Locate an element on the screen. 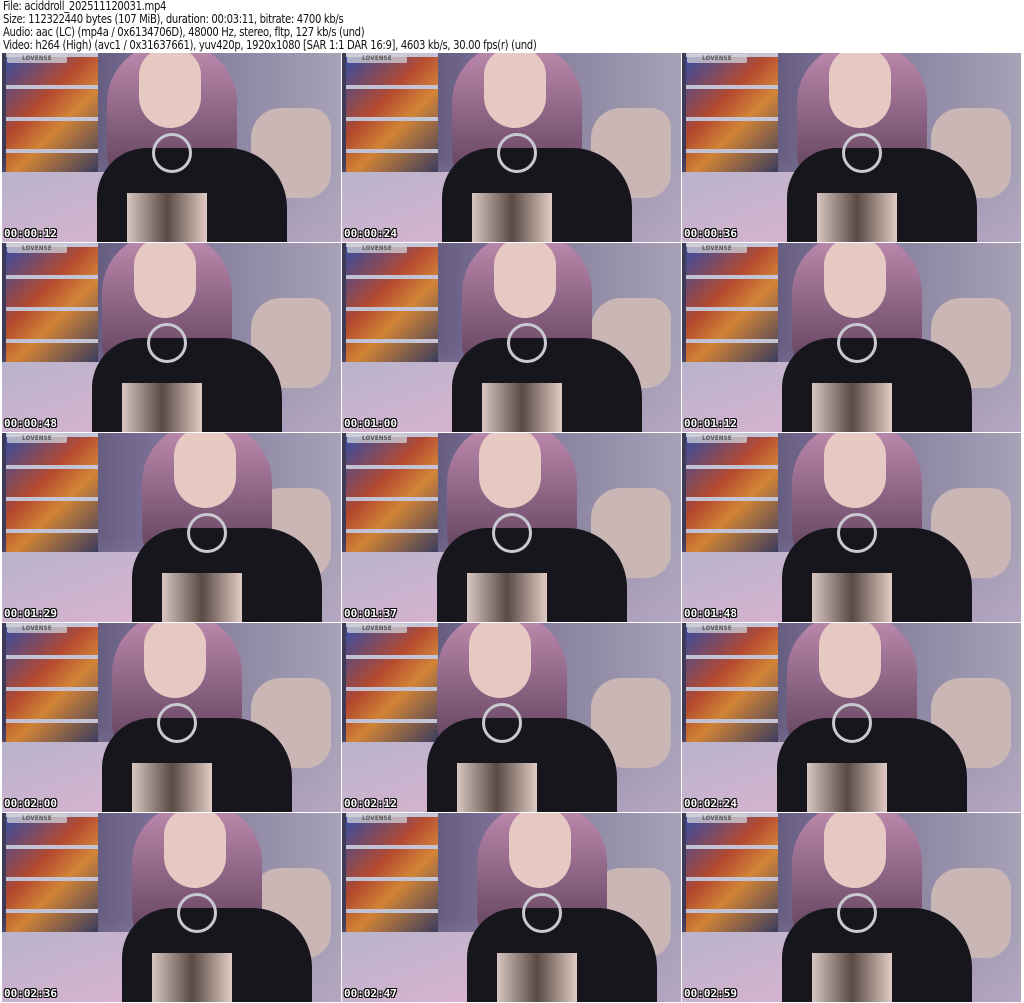 The image size is (1024, 1003). video-thumbnail: LOVENSE 00:01:29 is located at coordinates (171, 527).